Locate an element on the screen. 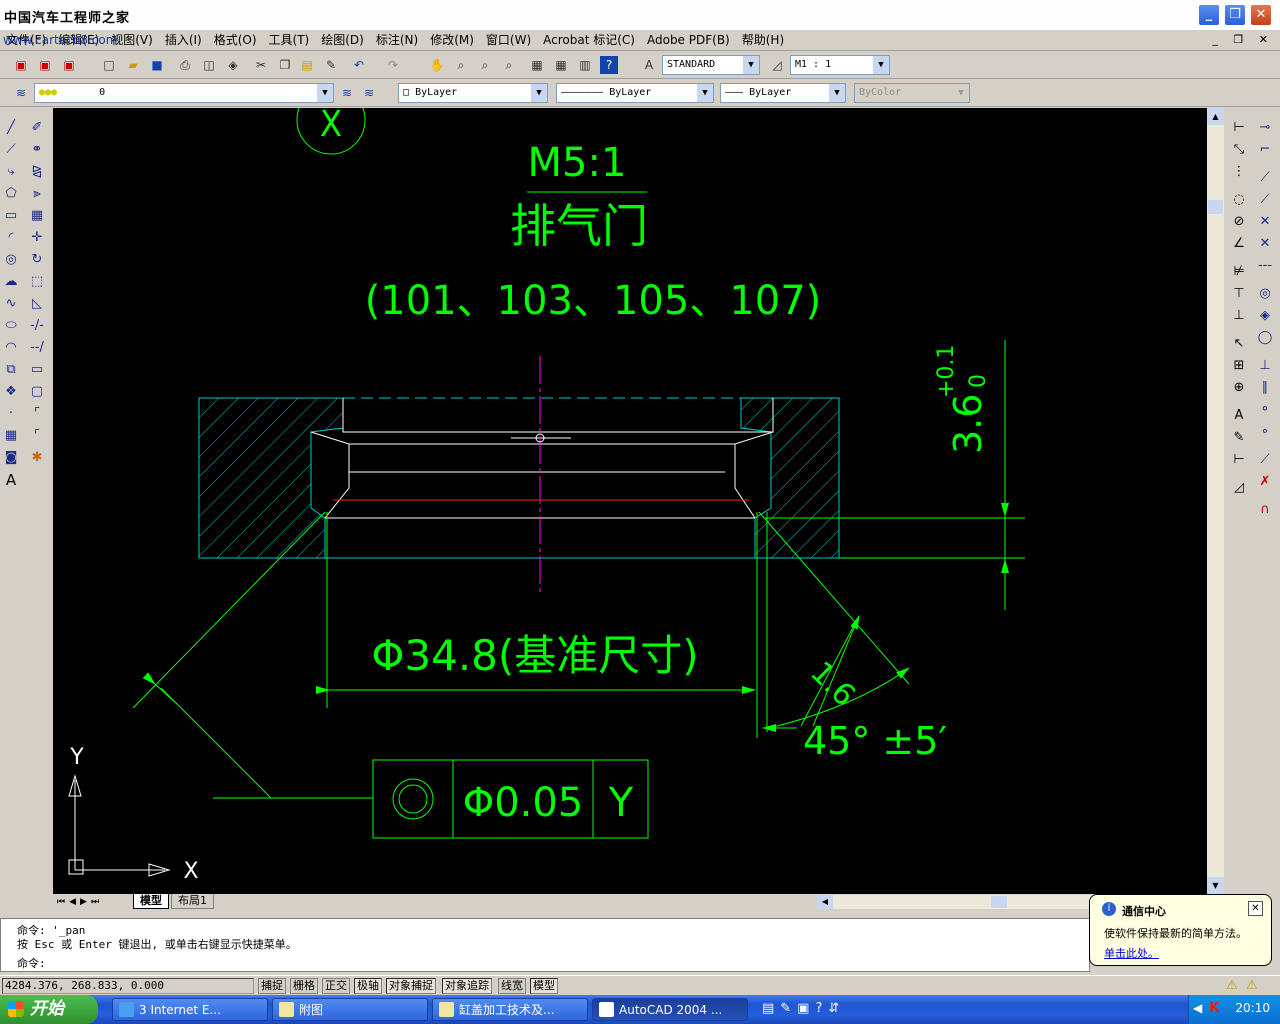 The image size is (1280, 1024). dim-update-icon: ⊢ is located at coordinates (1239, 460).